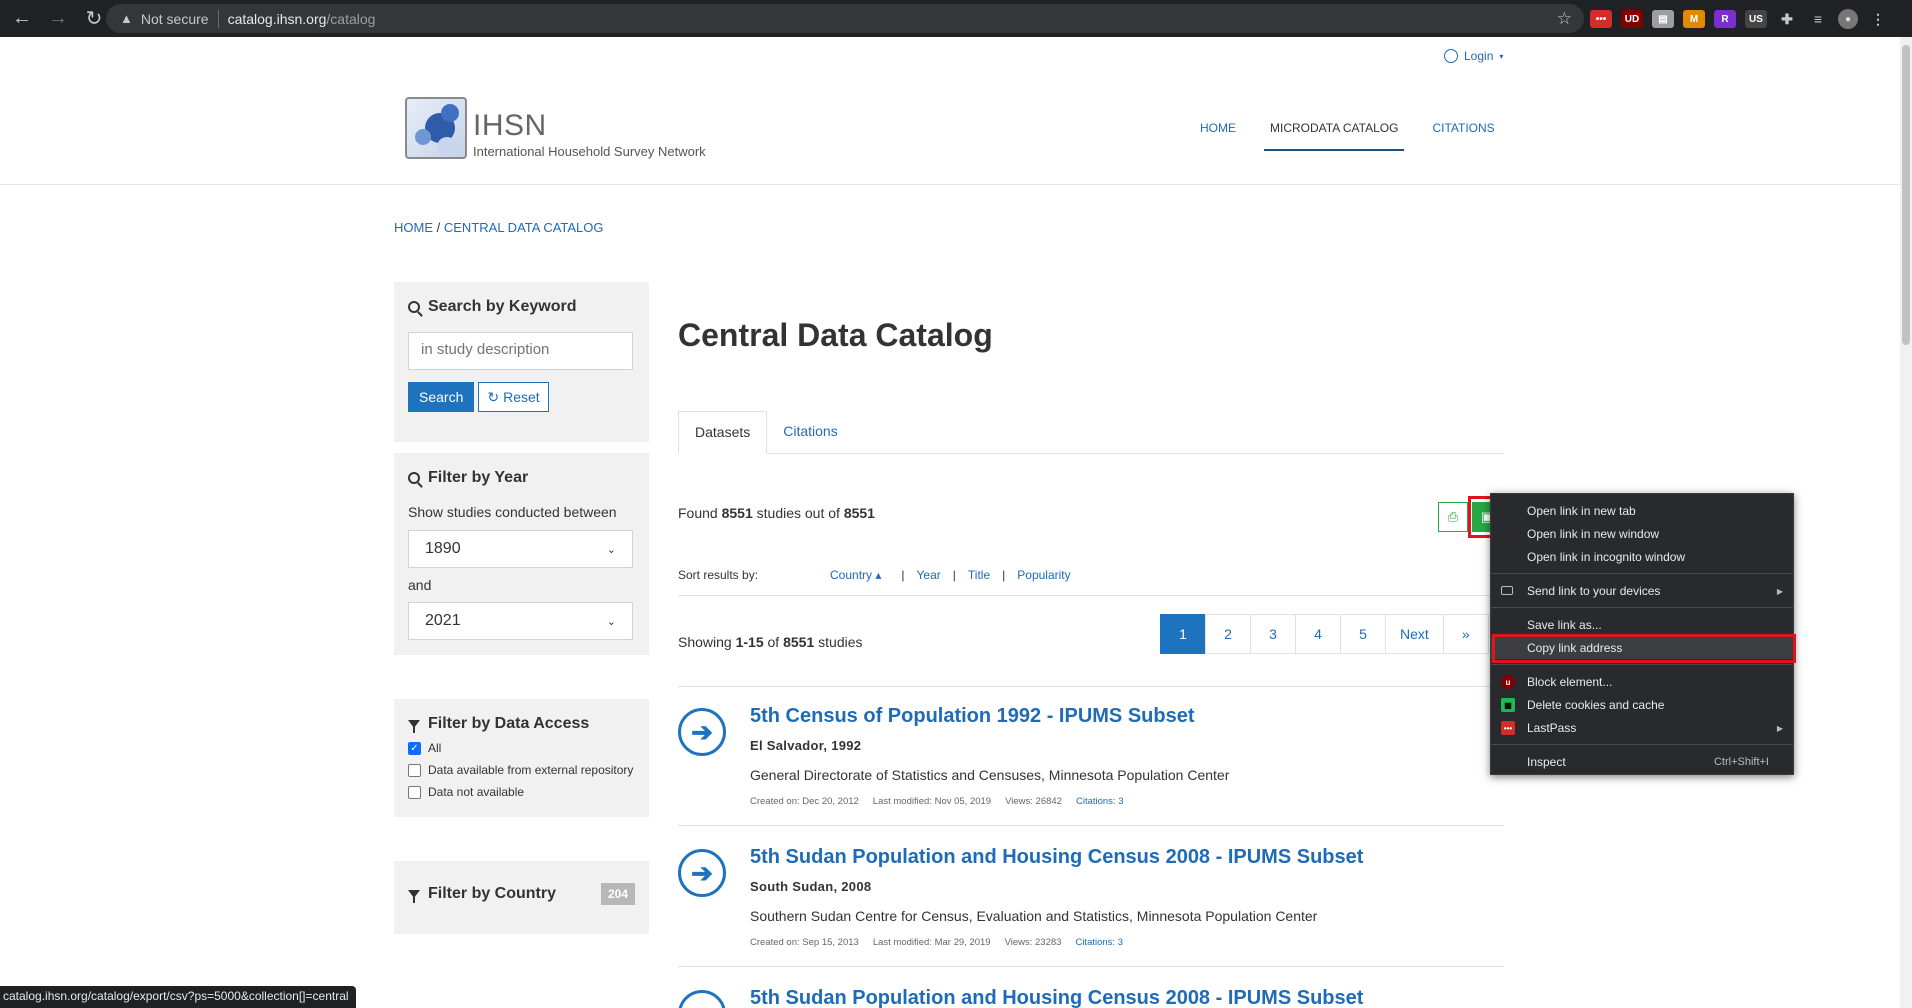  I want to click on forward-icon: →, so click(58, 19).